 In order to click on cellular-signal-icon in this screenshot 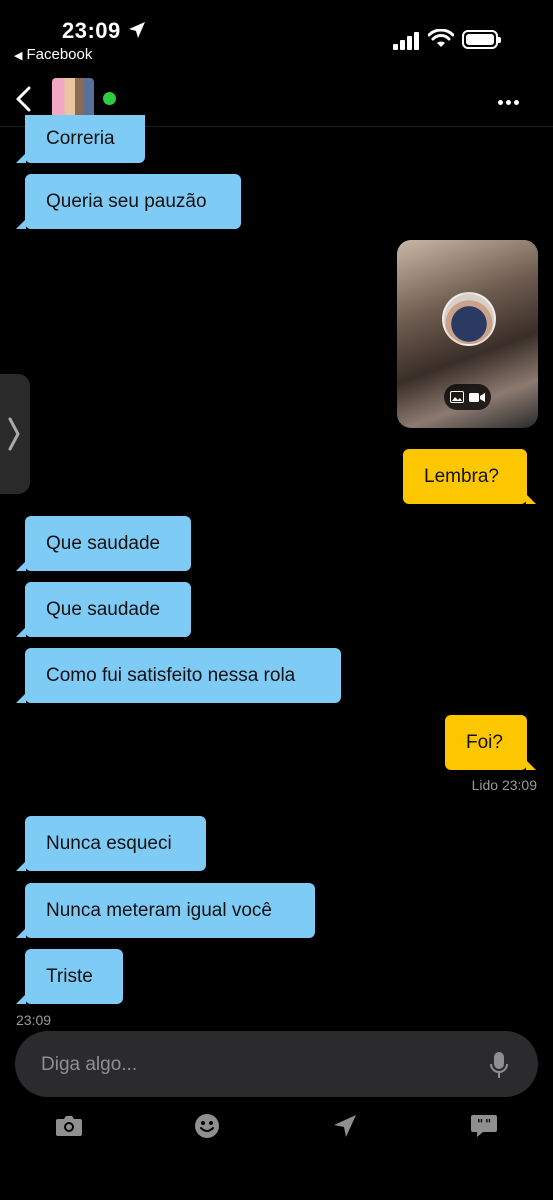, I will do `click(406, 41)`.